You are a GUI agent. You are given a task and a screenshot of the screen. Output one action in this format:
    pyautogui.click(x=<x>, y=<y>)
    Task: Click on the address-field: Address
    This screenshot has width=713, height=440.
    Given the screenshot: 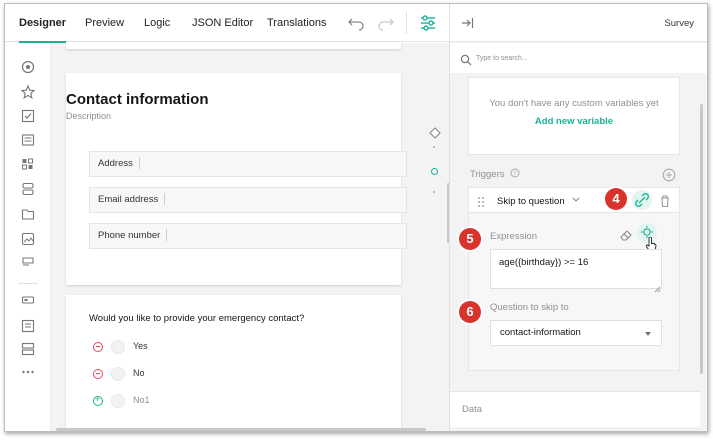 What is the action you would take?
    pyautogui.click(x=248, y=164)
    